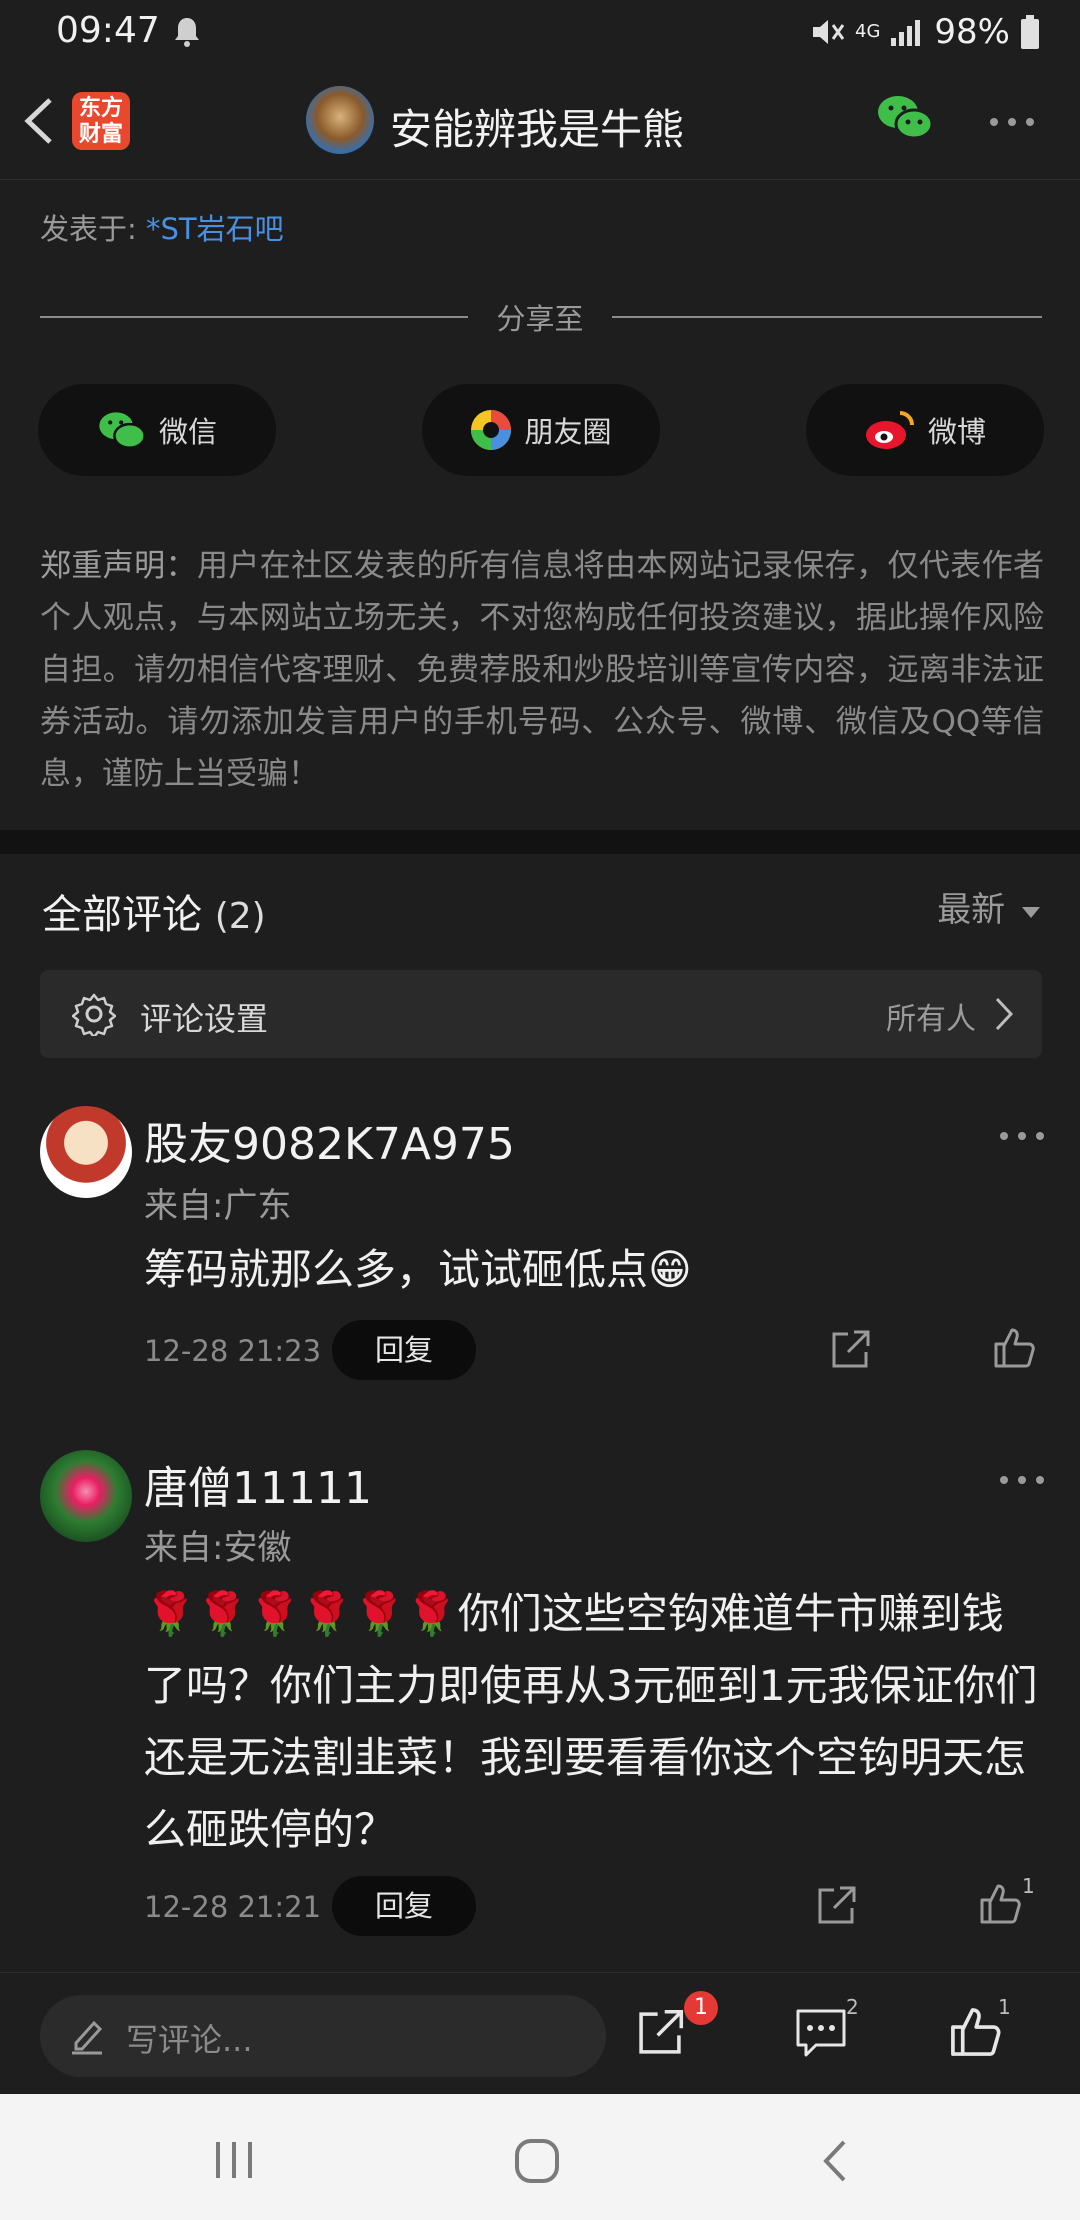  I want to click on moments-icon, so click(491, 430).